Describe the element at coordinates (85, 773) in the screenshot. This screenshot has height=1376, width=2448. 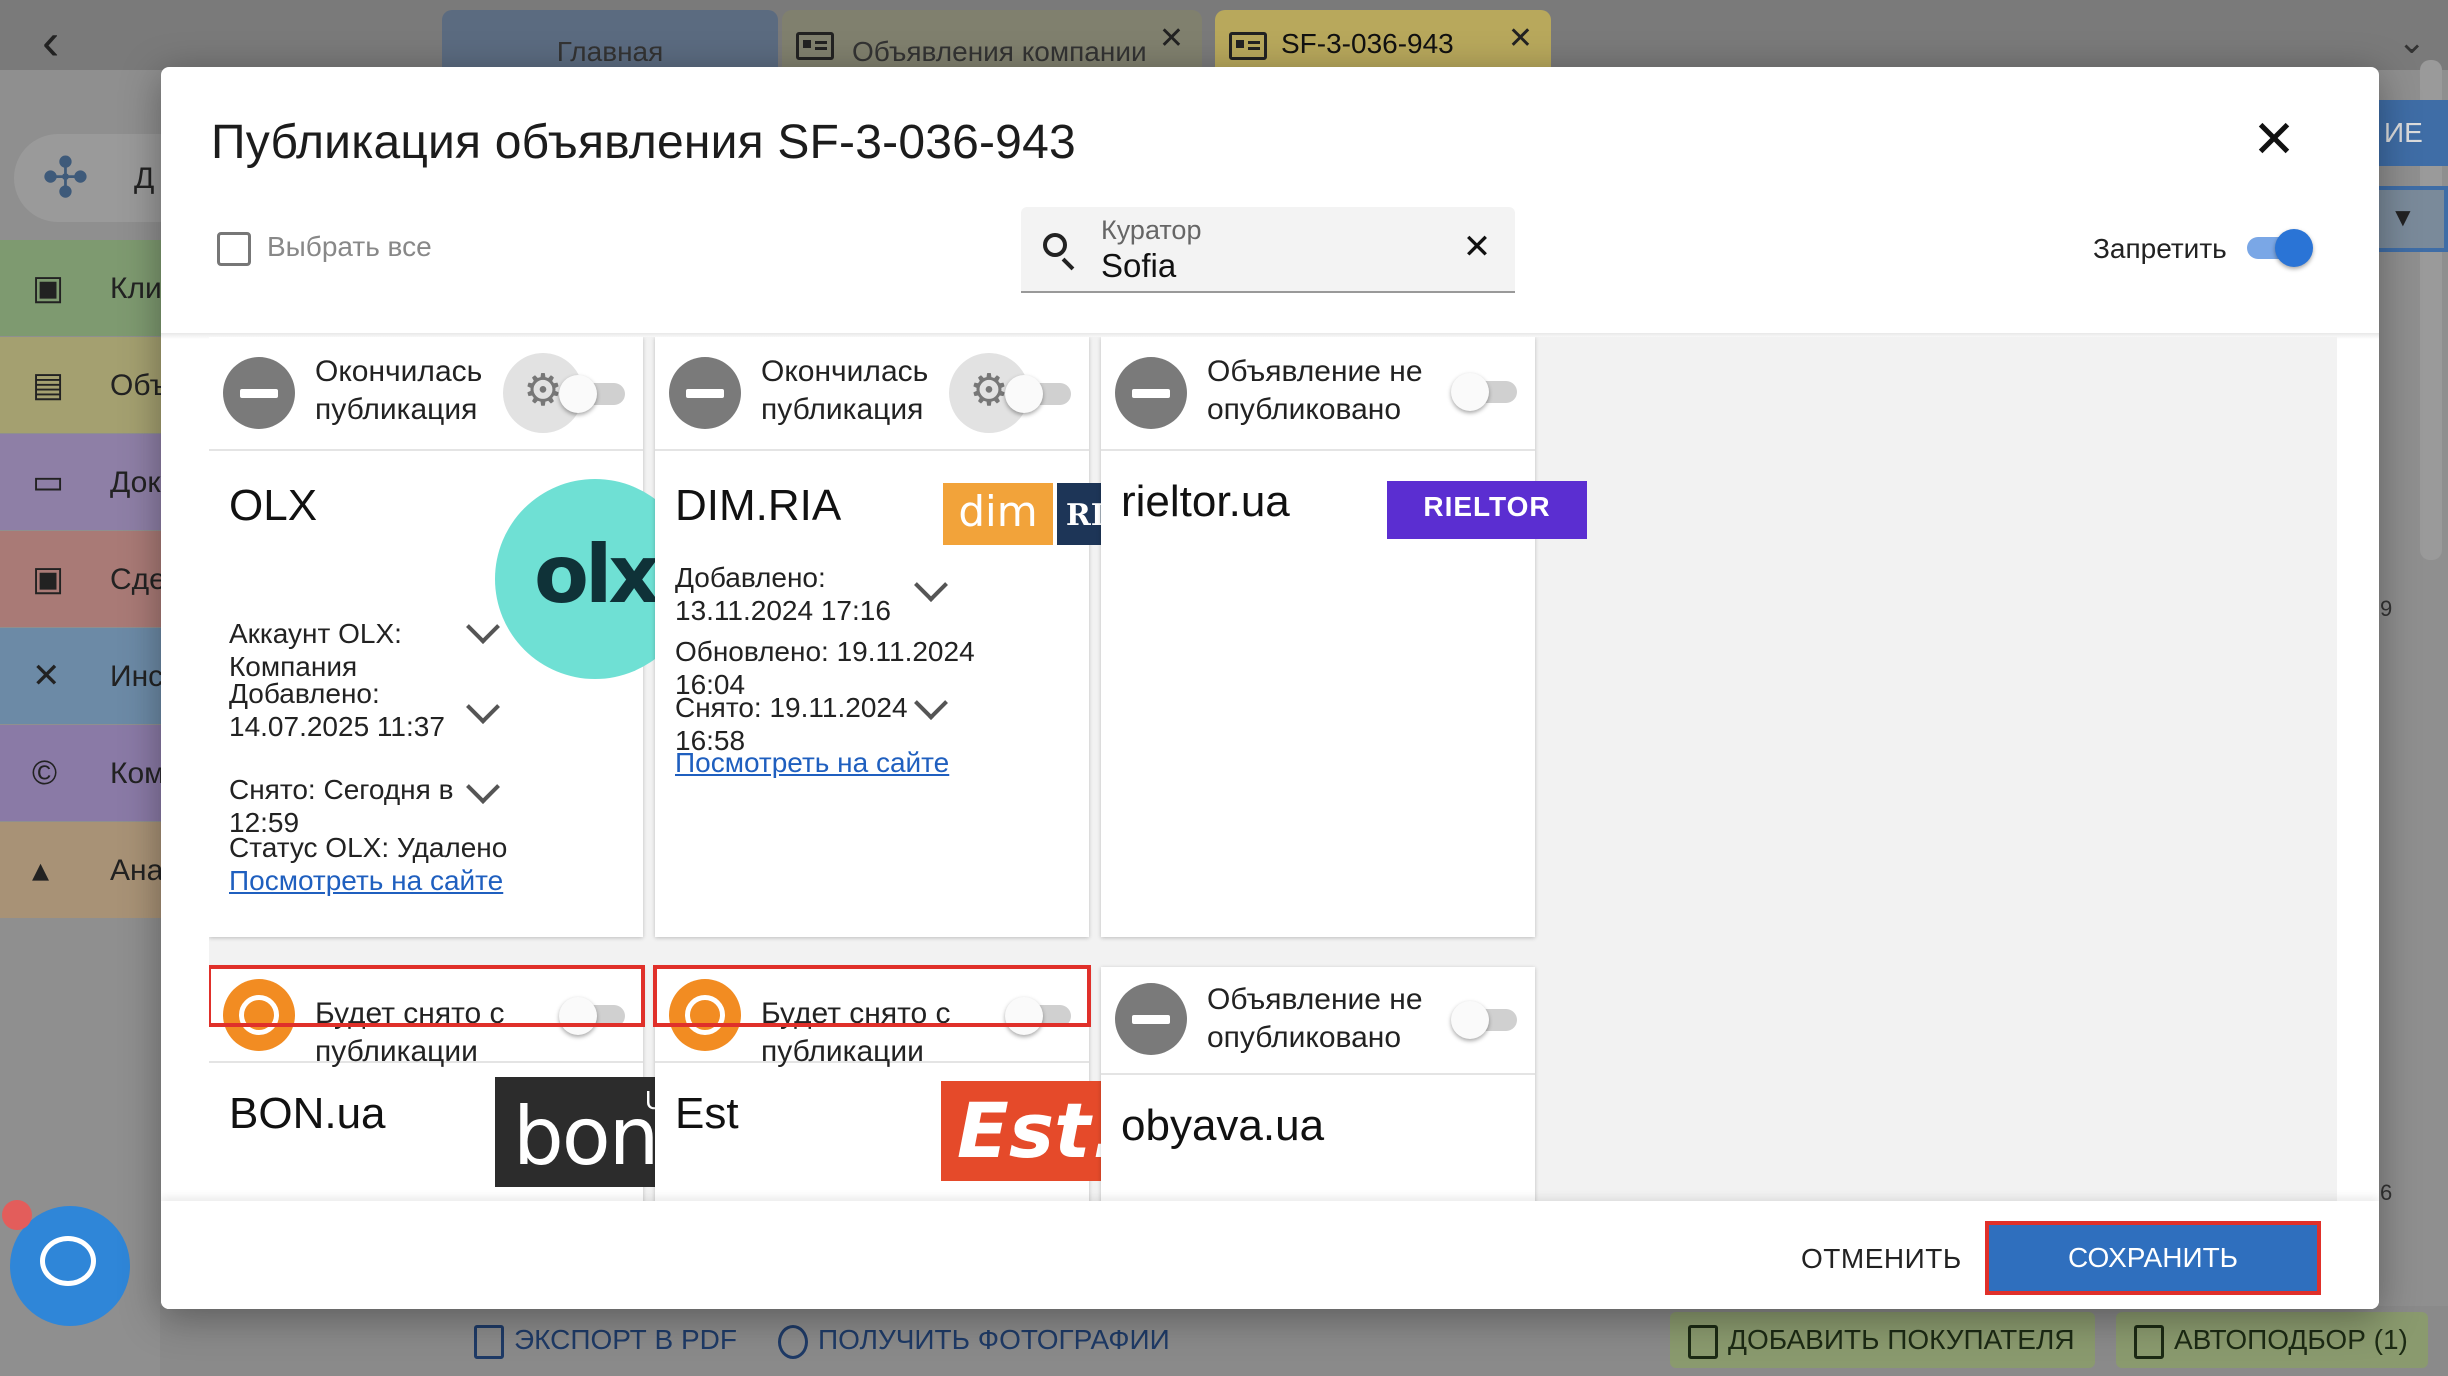
I see `sidebar-item: © Ком` at that location.